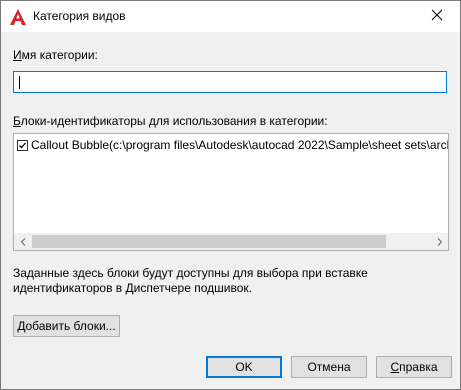  I want to click on autocad-icon, so click(18, 17).